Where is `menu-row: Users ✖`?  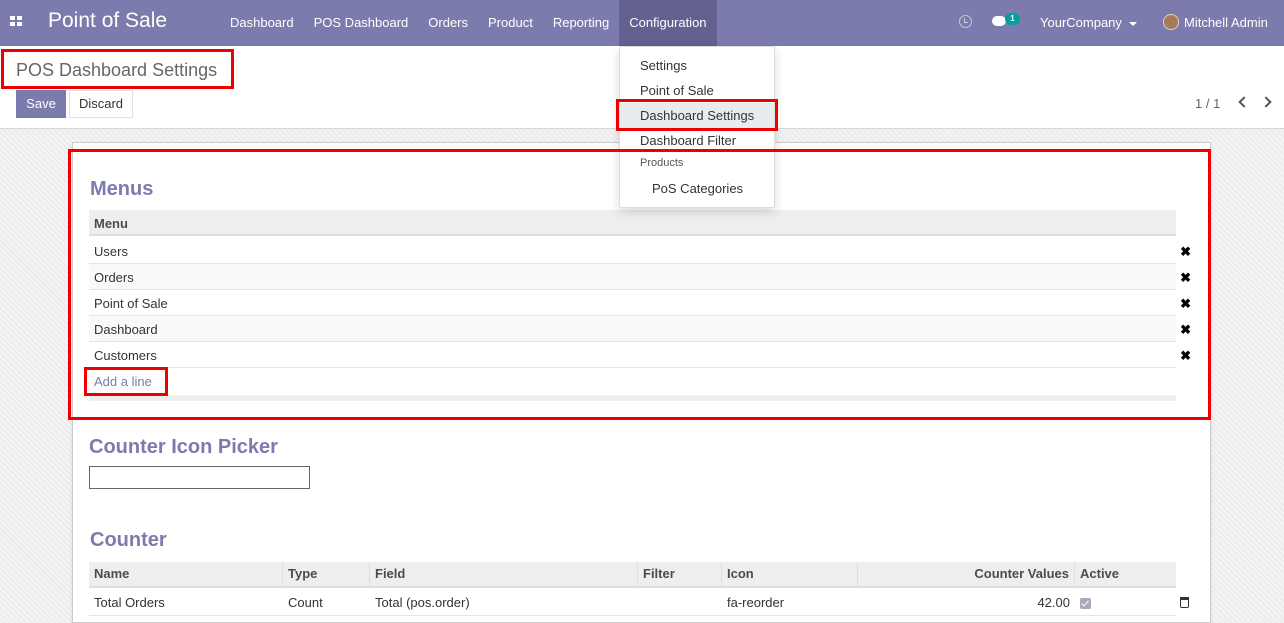 menu-row: Users ✖ is located at coordinates (640, 251).